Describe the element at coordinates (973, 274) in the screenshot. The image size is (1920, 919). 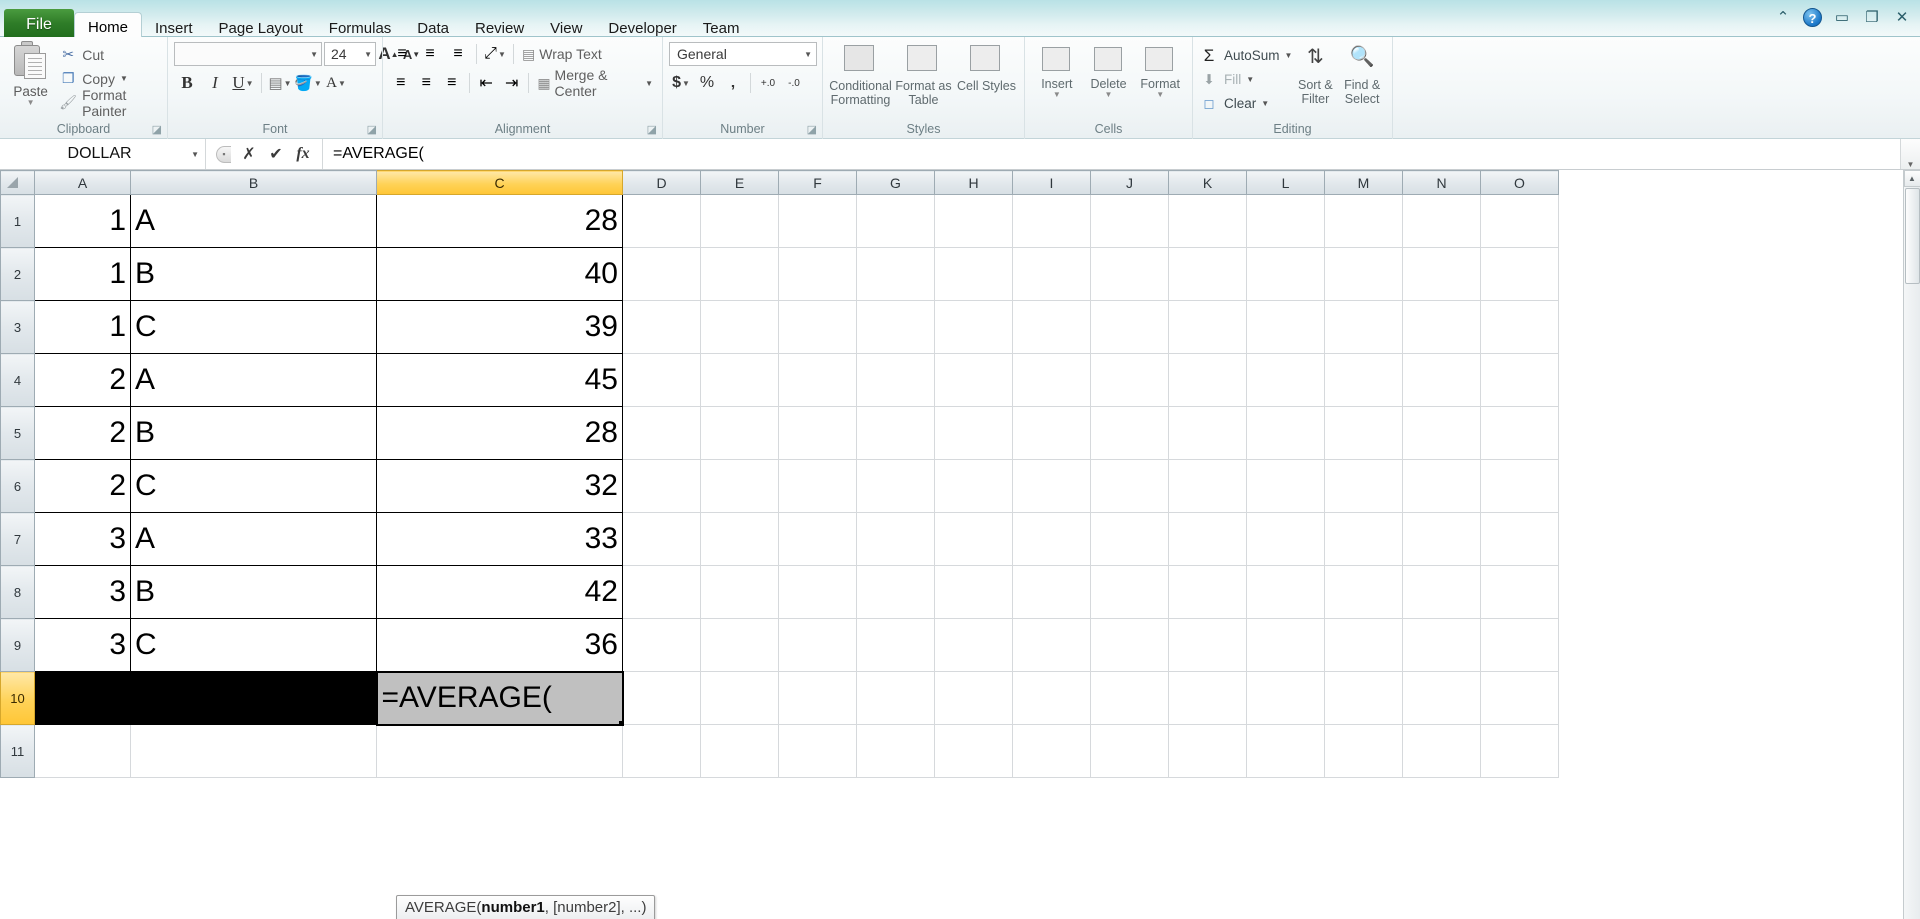
I see `cell-H2` at that location.